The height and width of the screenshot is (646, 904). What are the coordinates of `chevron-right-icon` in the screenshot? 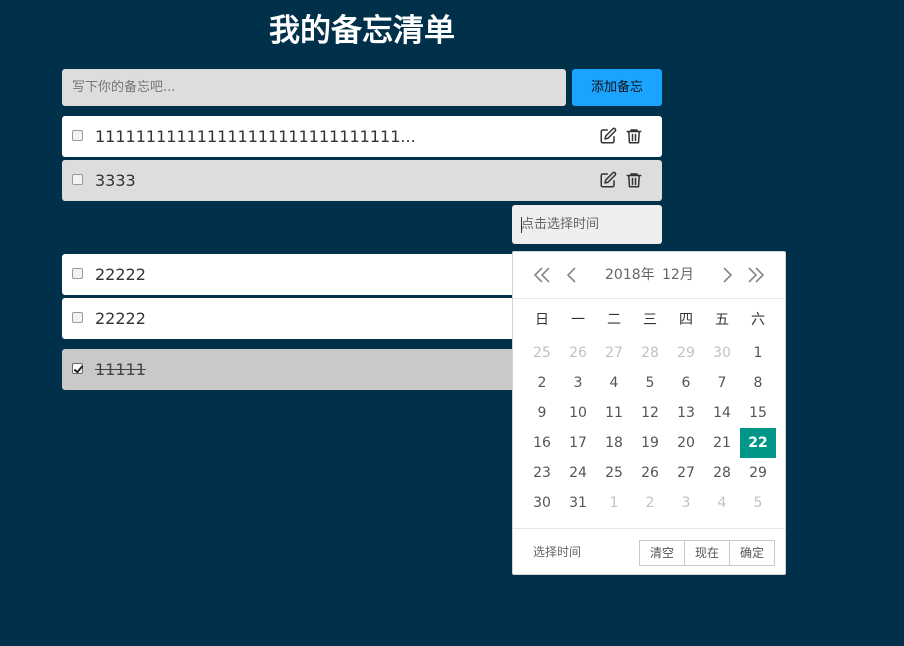 It's located at (728, 275).